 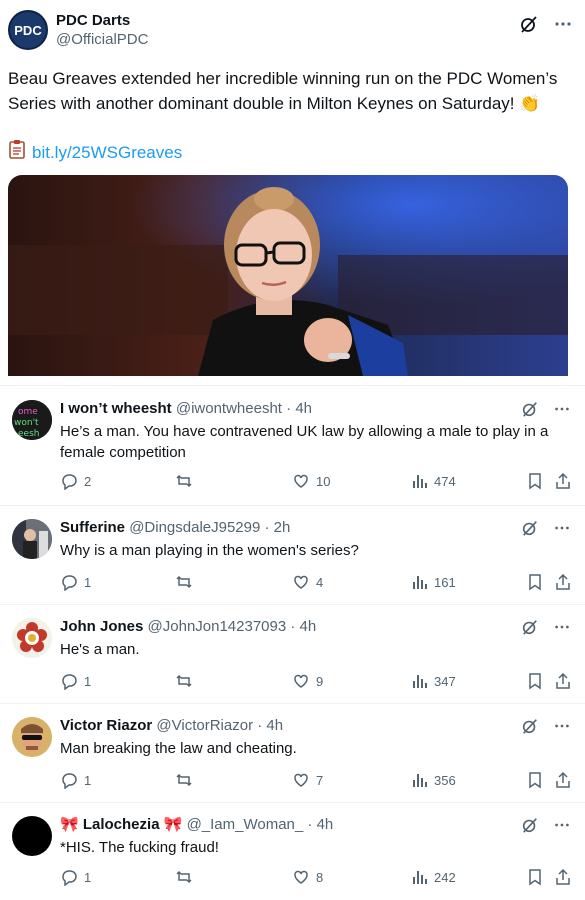 I want to click on tweet-link: bit.ly/25WSGreaves, so click(x=107, y=153).